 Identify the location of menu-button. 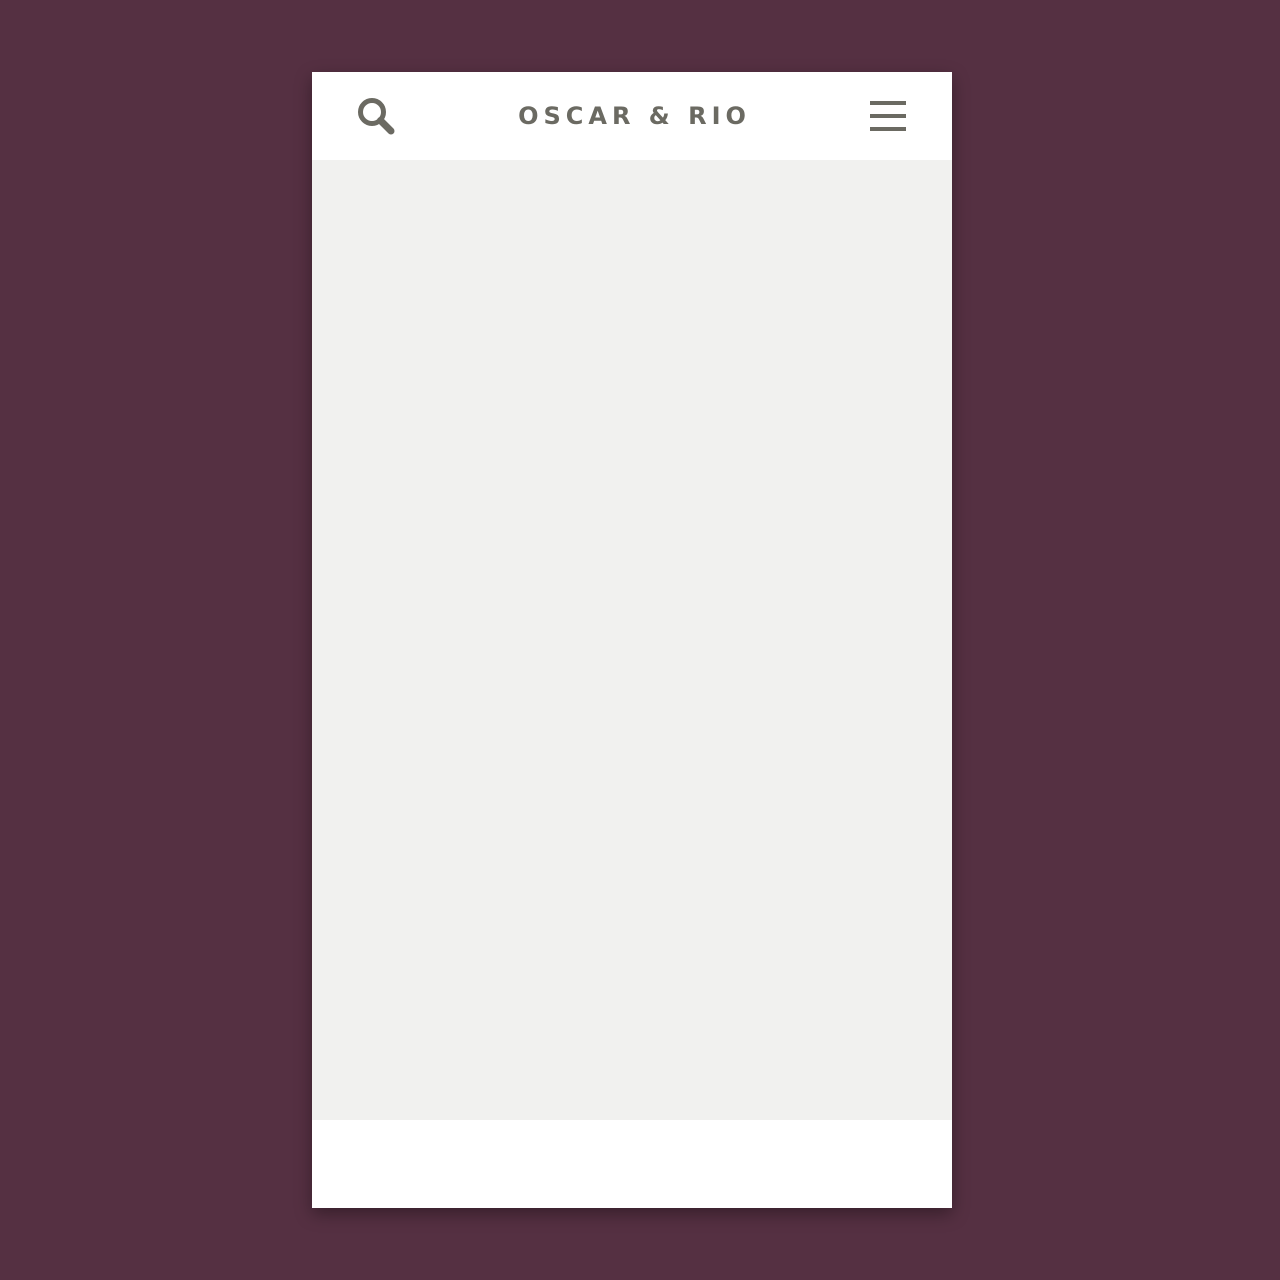
(887, 116).